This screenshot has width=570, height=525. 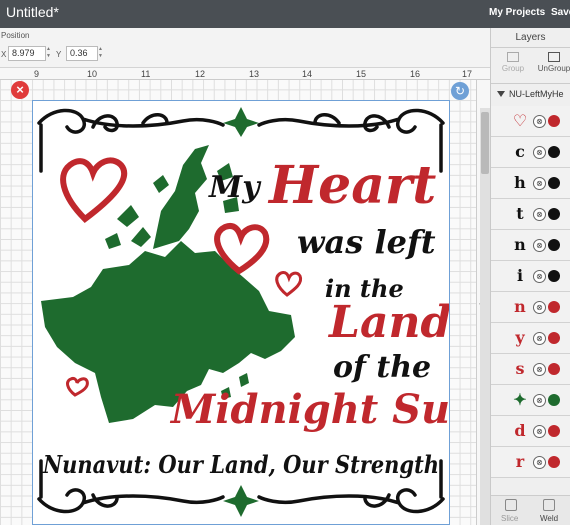 What do you see at coordinates (361, 74) in the screenshot?
I see `ruler-tick: 15` at bounding box center [361, 74].